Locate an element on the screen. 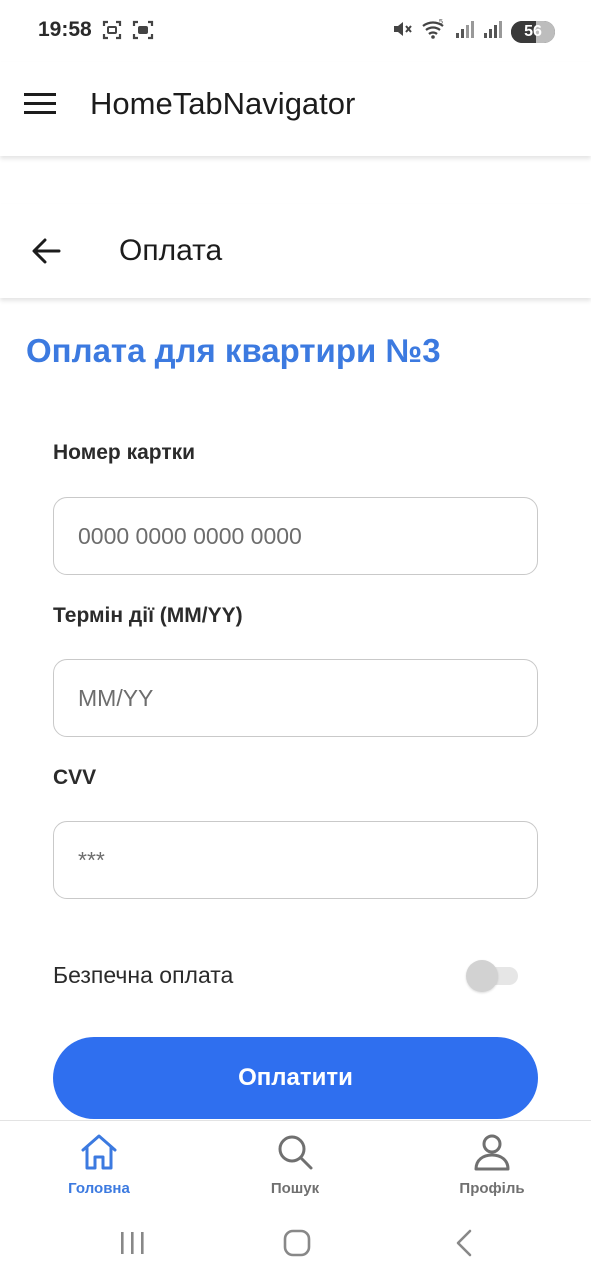 This screenshot has width=591, height=1280. app-header: HomeTabNavigator is located at coordinates (295, 109).